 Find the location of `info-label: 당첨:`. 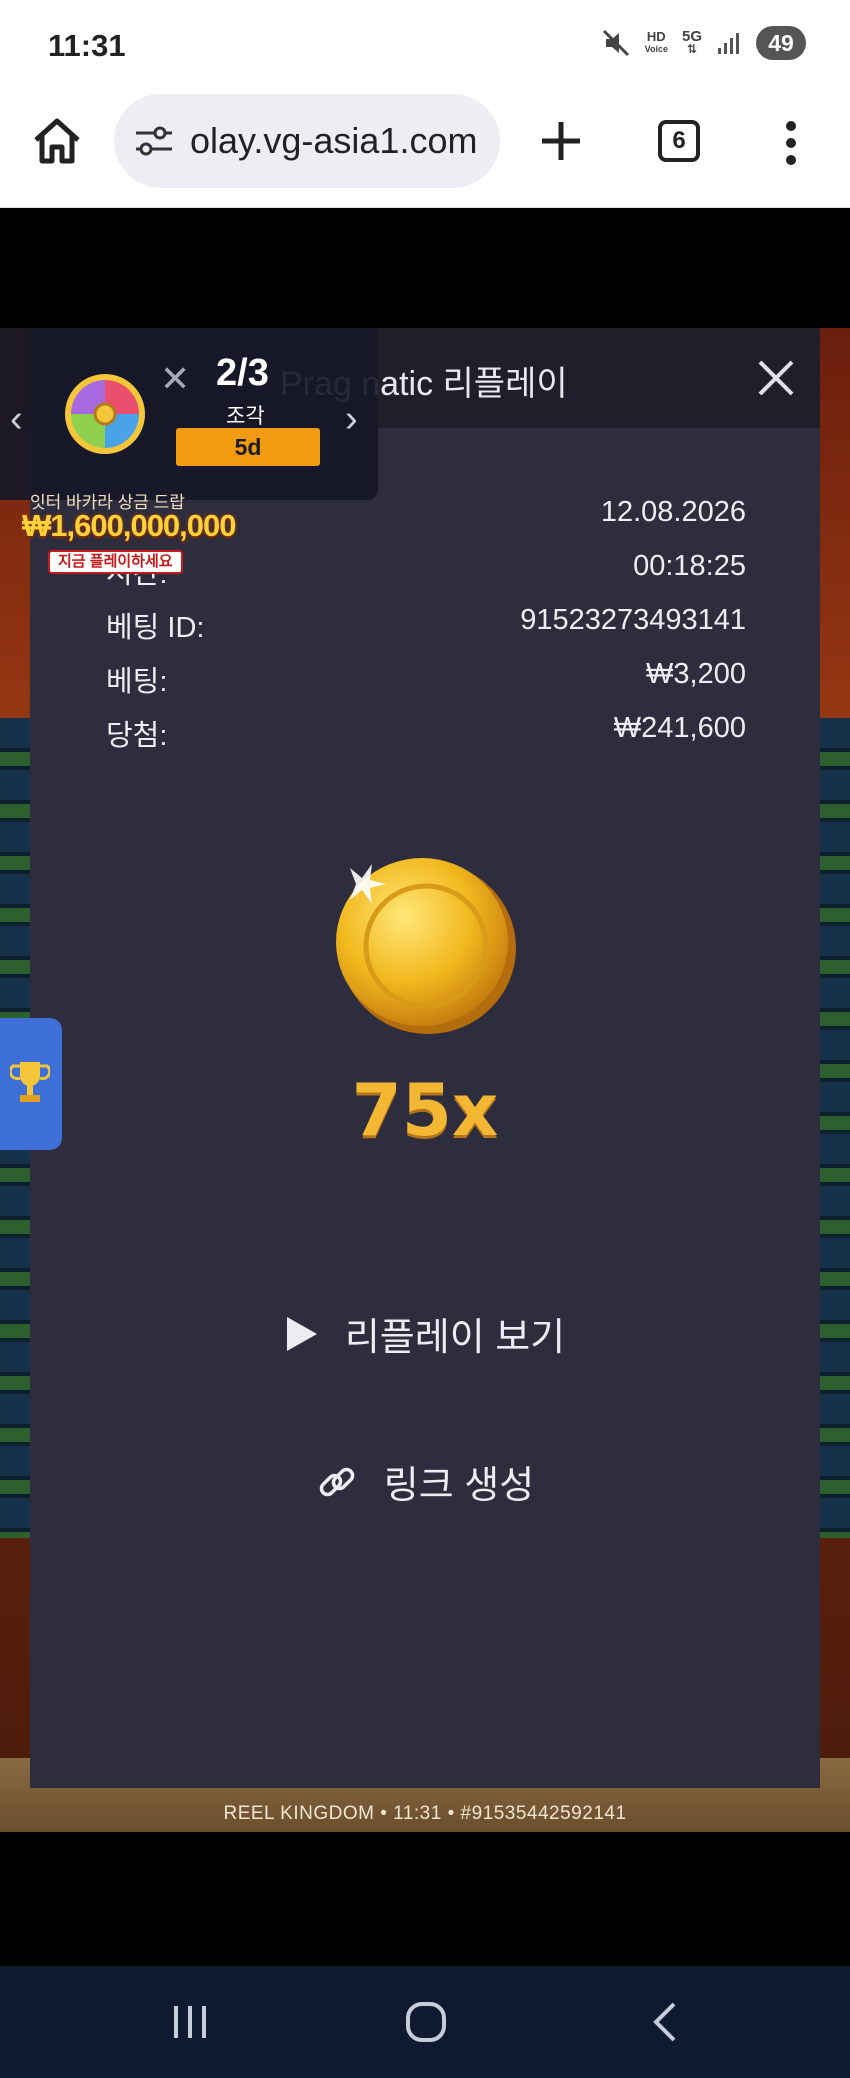

info-label: 당첨: is located at coordinates (137, 736).